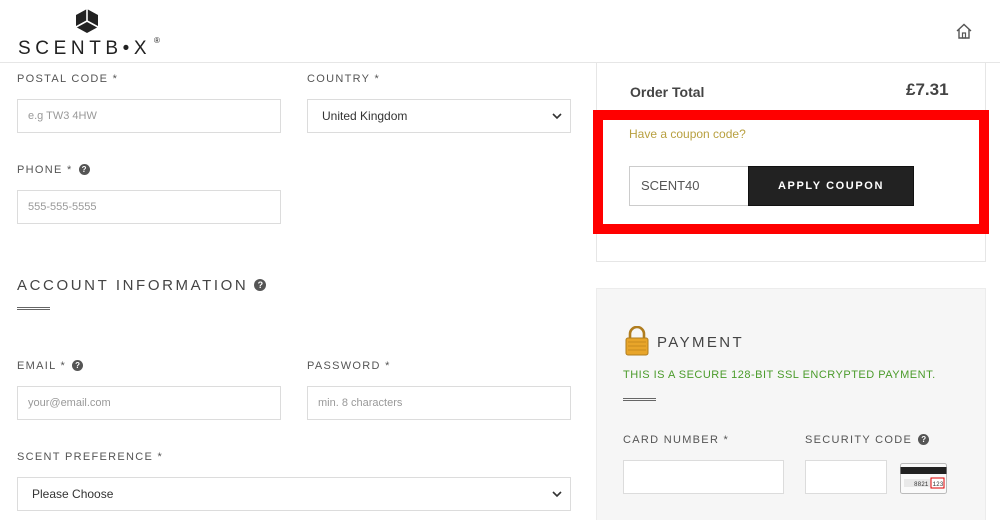 This screenshot has height=520, width=1000. What do you see at coordinates (365, 116) in the screenshot?
I see `country-select-value: United Kingdom` at bounding box center [365, 116].